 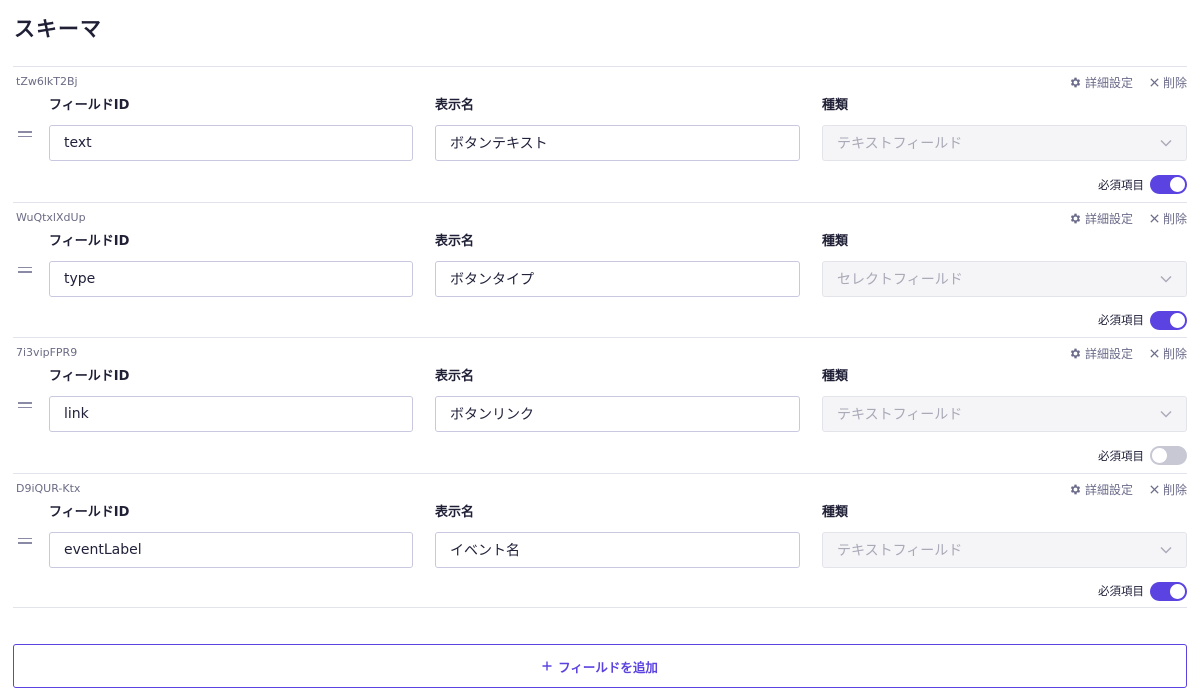 What do you see at coordinates (547, 666) in the screenshot?
I see `plus-icon` at bounding box center [547, 666].